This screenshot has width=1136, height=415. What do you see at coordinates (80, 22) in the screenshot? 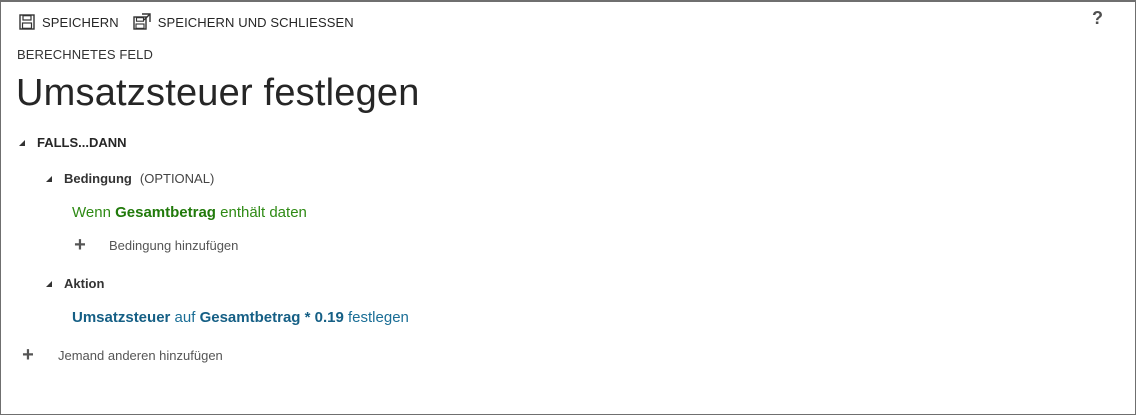
I see `save-label: SPEICHERN` at bounding box center [80, 22].